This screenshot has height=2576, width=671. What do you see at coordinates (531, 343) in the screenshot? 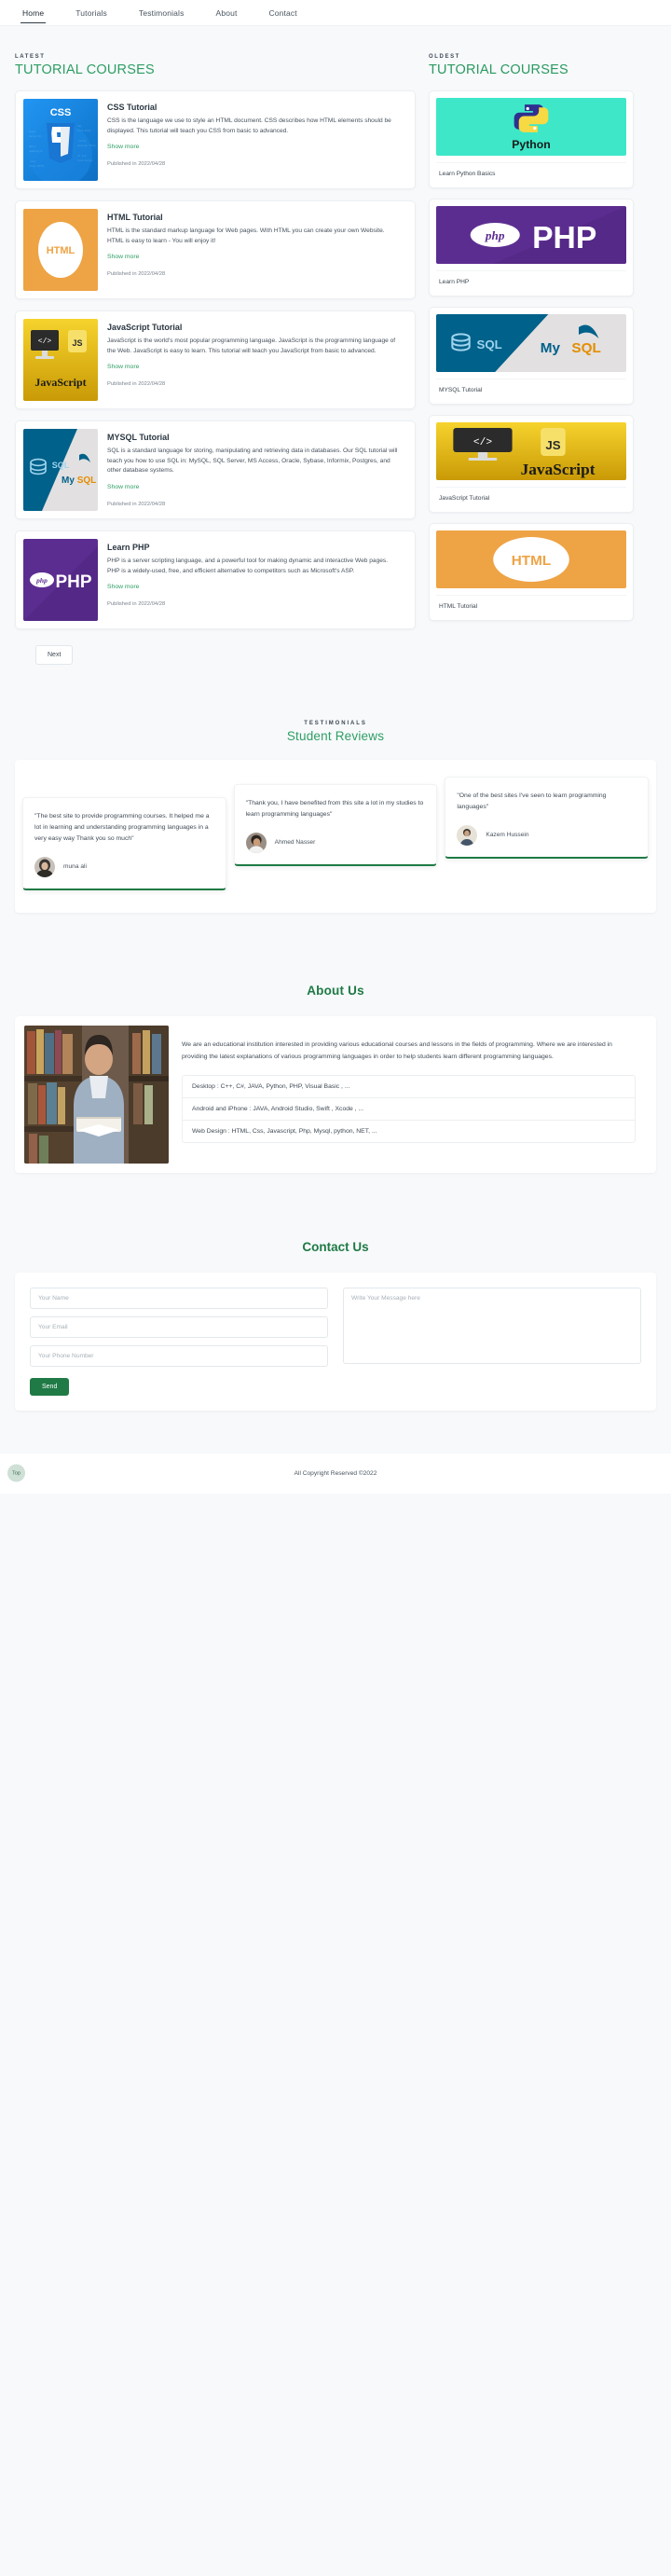
I see `mysql-logo-icon: SQL My SQL` at bounding box center [531, 343].